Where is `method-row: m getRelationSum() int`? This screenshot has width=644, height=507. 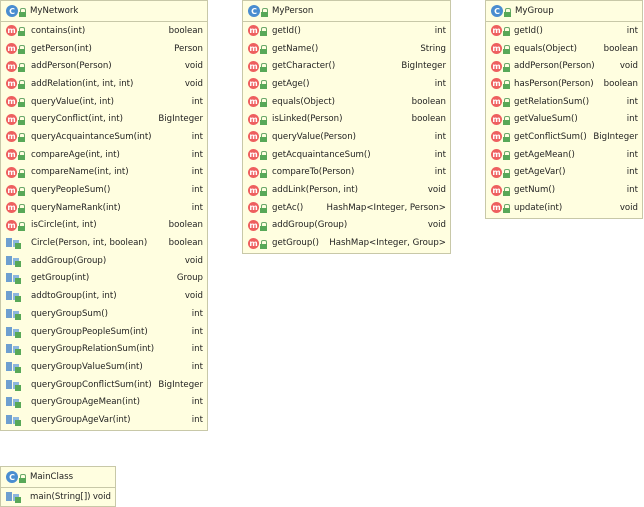
method-row: m getRelationSum() int is located at coordinates (564, 102).